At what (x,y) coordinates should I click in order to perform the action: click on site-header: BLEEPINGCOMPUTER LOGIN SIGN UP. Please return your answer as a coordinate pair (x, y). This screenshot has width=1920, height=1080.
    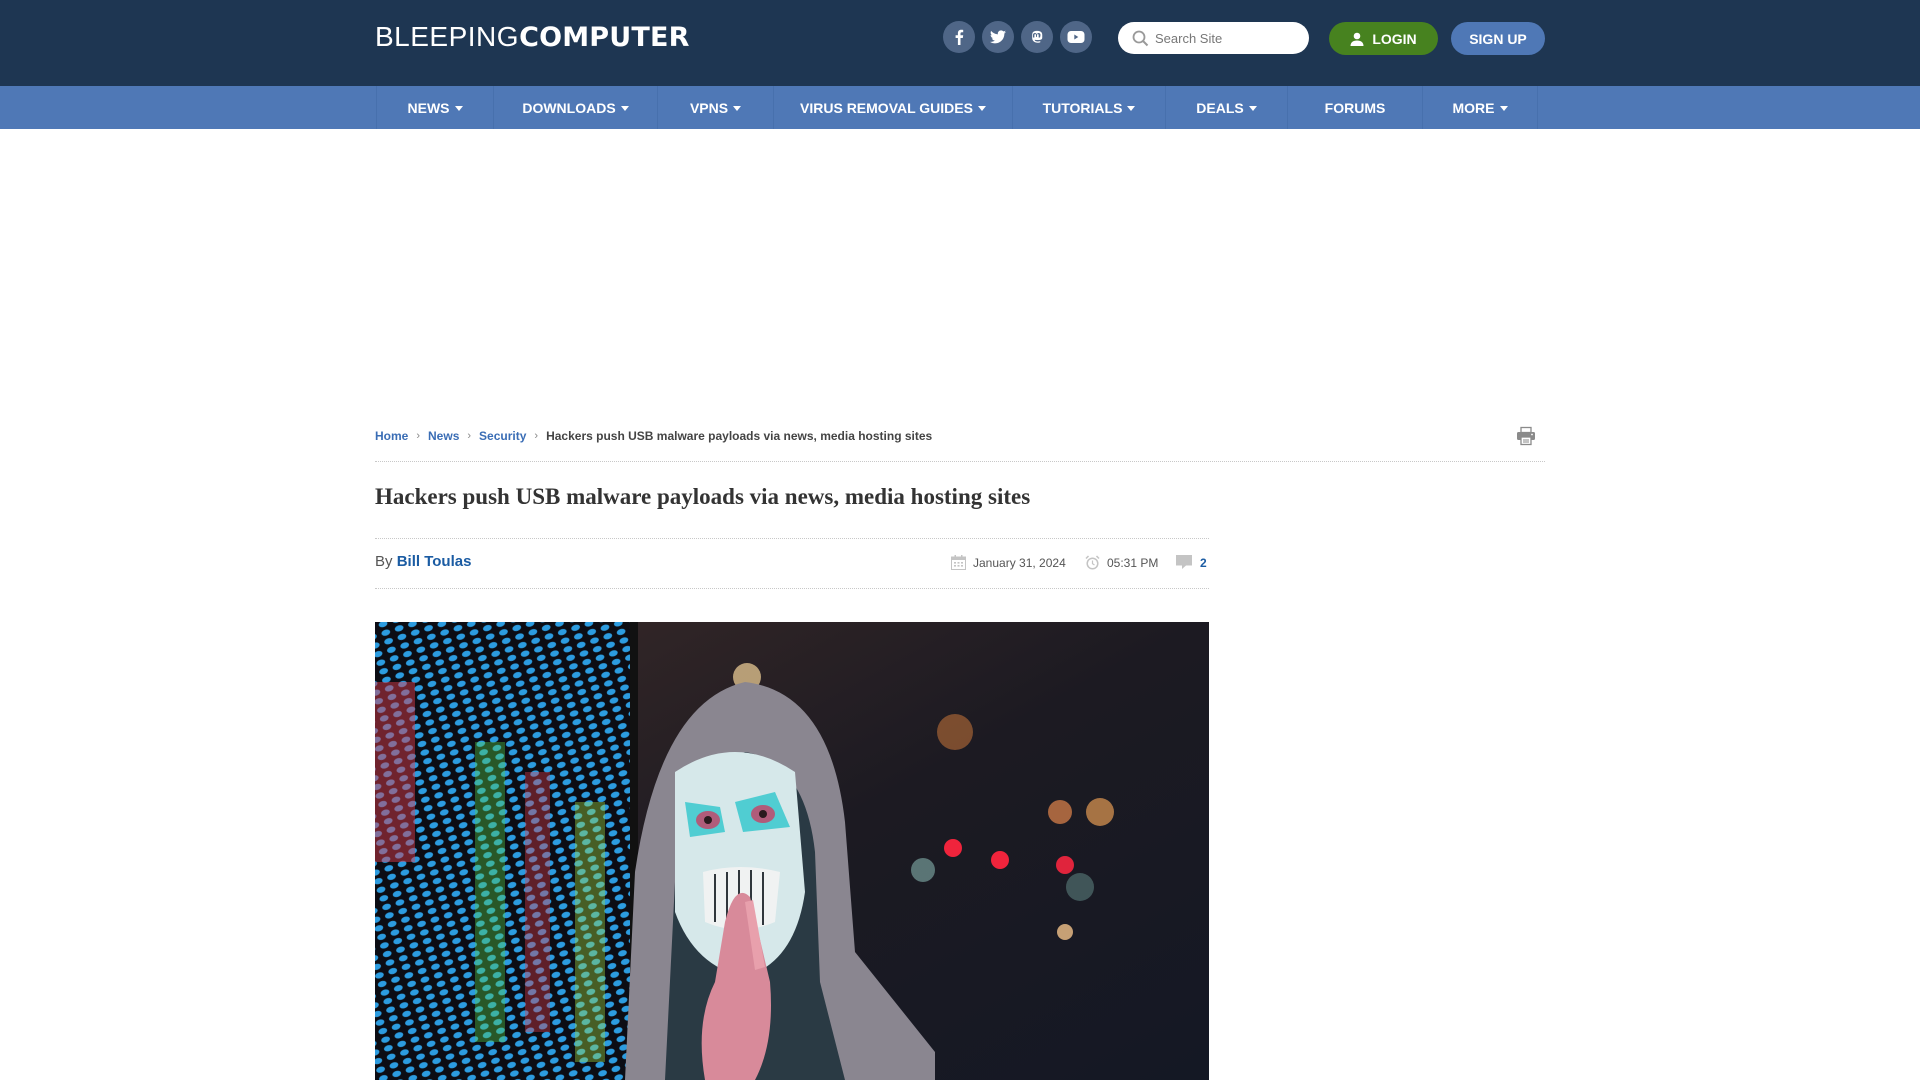
    Looking at the image, I should click on (960, 43).